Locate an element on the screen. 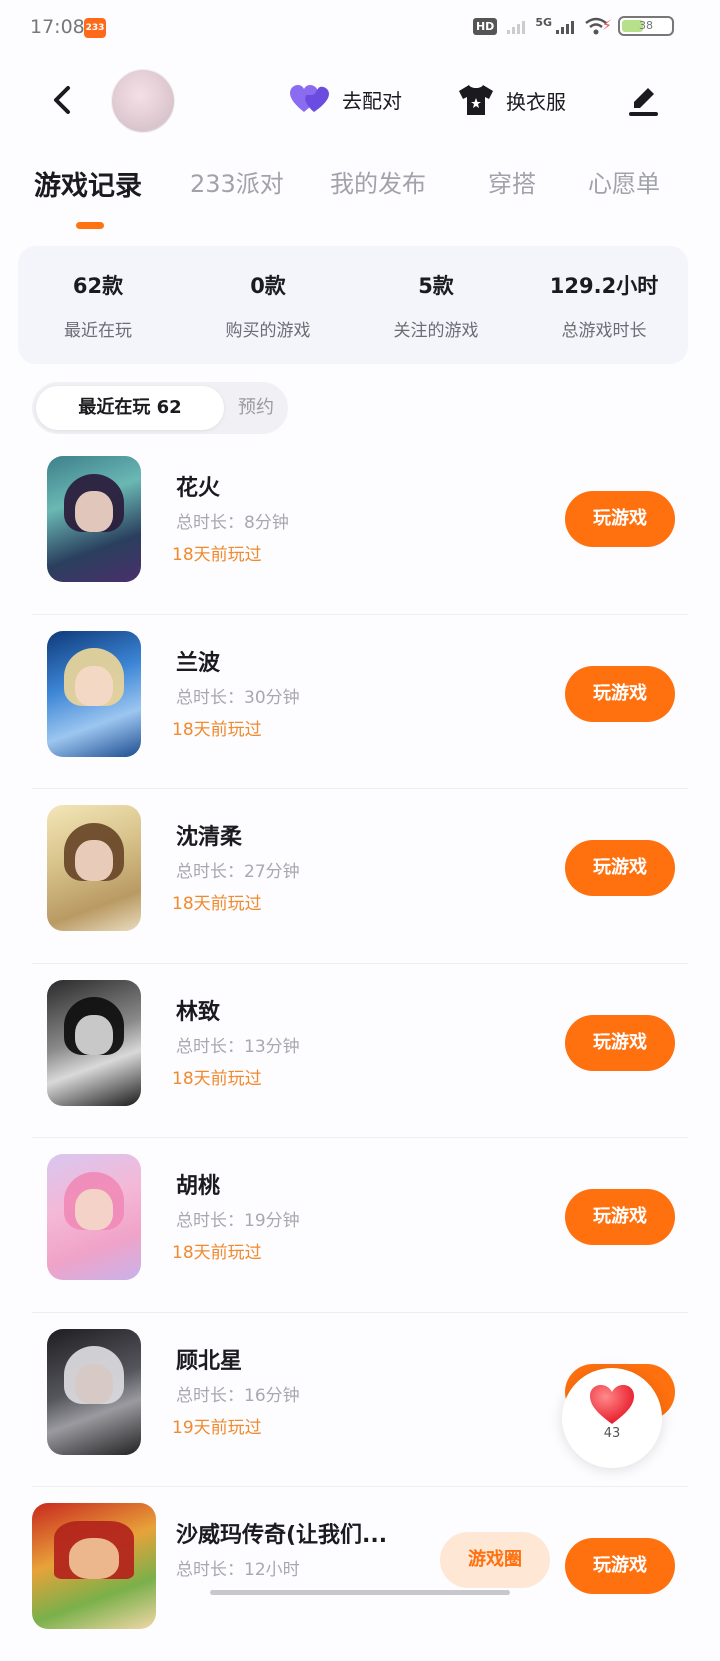  home-indicator is located at coordinates (360, 1592).